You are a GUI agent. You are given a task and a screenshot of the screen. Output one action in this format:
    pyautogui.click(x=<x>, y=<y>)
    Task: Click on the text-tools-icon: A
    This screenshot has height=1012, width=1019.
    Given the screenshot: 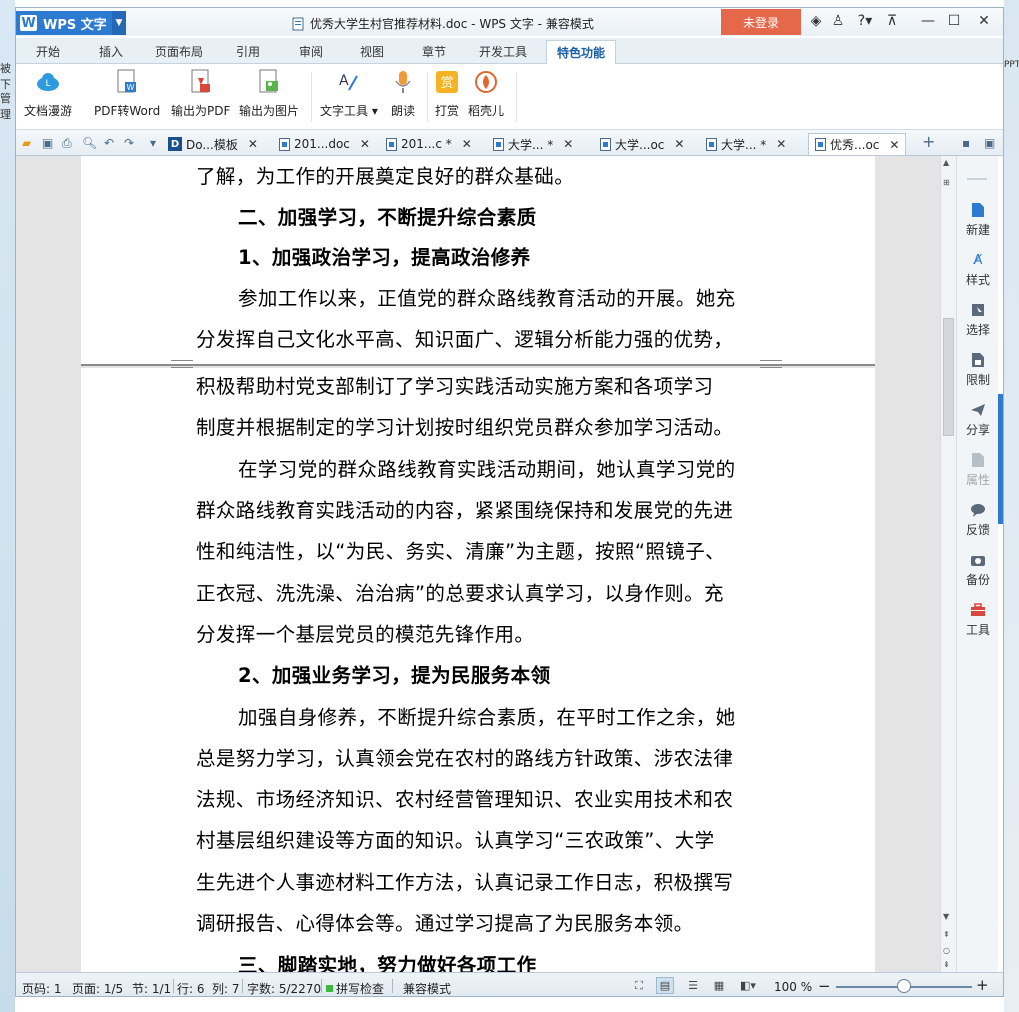 What is the action you would take?
    pyautogui.click(x=349, y=82)
    